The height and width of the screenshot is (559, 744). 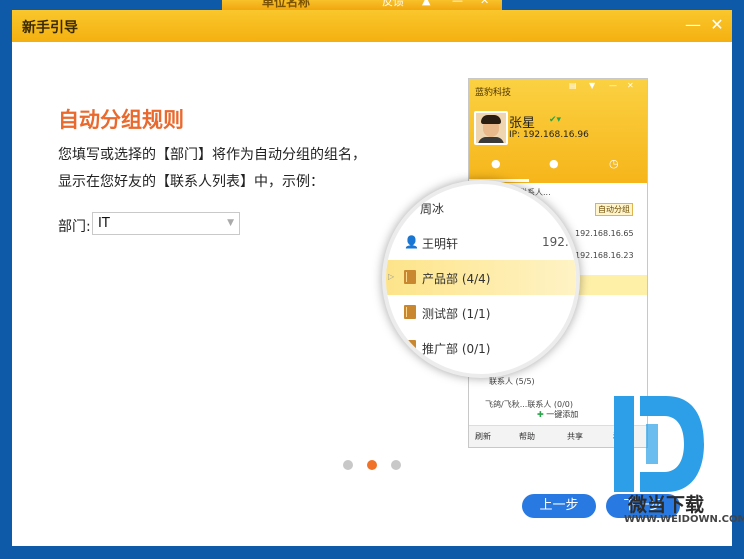 I want to click on group-name: 推广部 (0/1), so click(x=456, y=349).